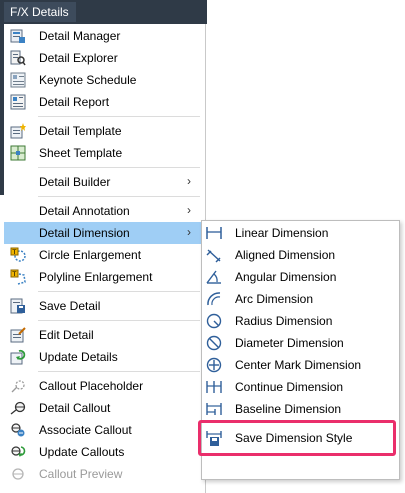 The image size is (405, 493). I want to click on baseline-dimension-icon, so click(214, 409).